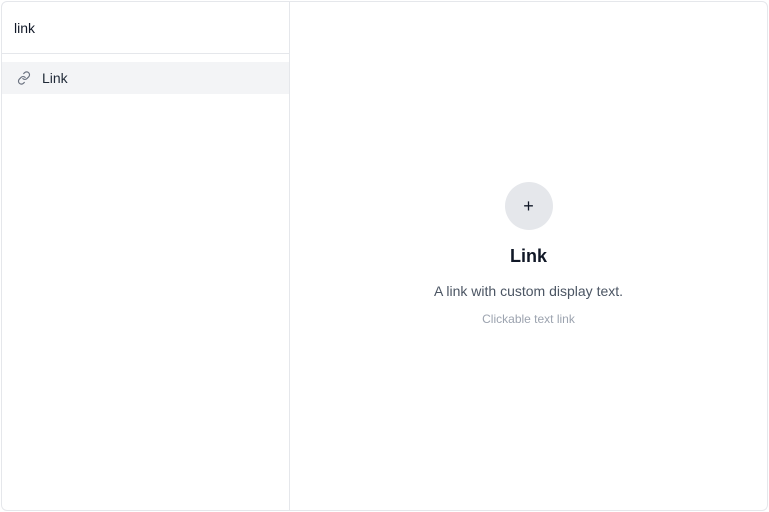 The image size is (769, 512). I want to click on search-input, so click(145, 27).